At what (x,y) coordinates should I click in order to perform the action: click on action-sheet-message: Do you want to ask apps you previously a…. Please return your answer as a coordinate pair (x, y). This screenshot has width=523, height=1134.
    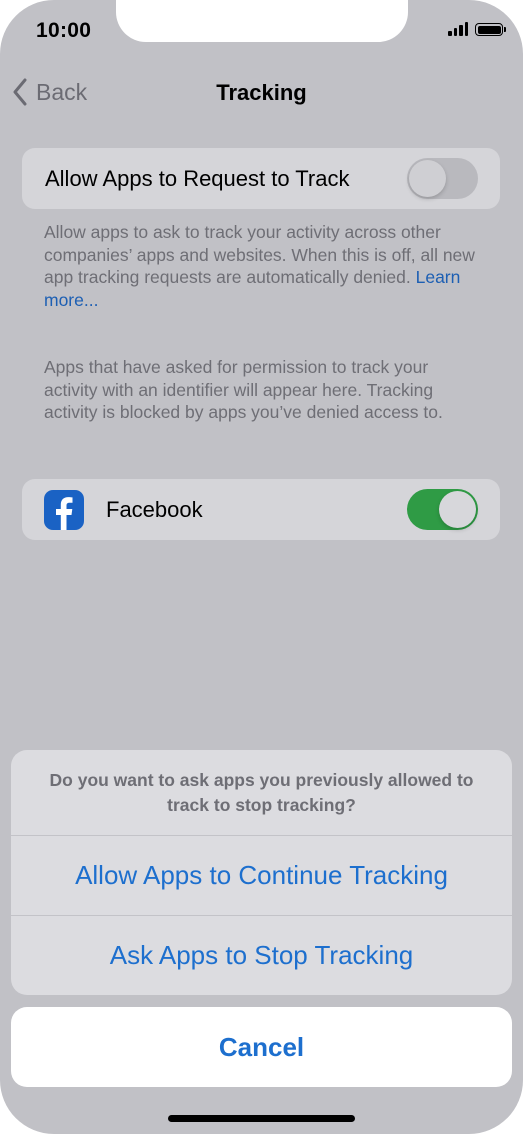
    Looking at the image, I should click on (261, 792).